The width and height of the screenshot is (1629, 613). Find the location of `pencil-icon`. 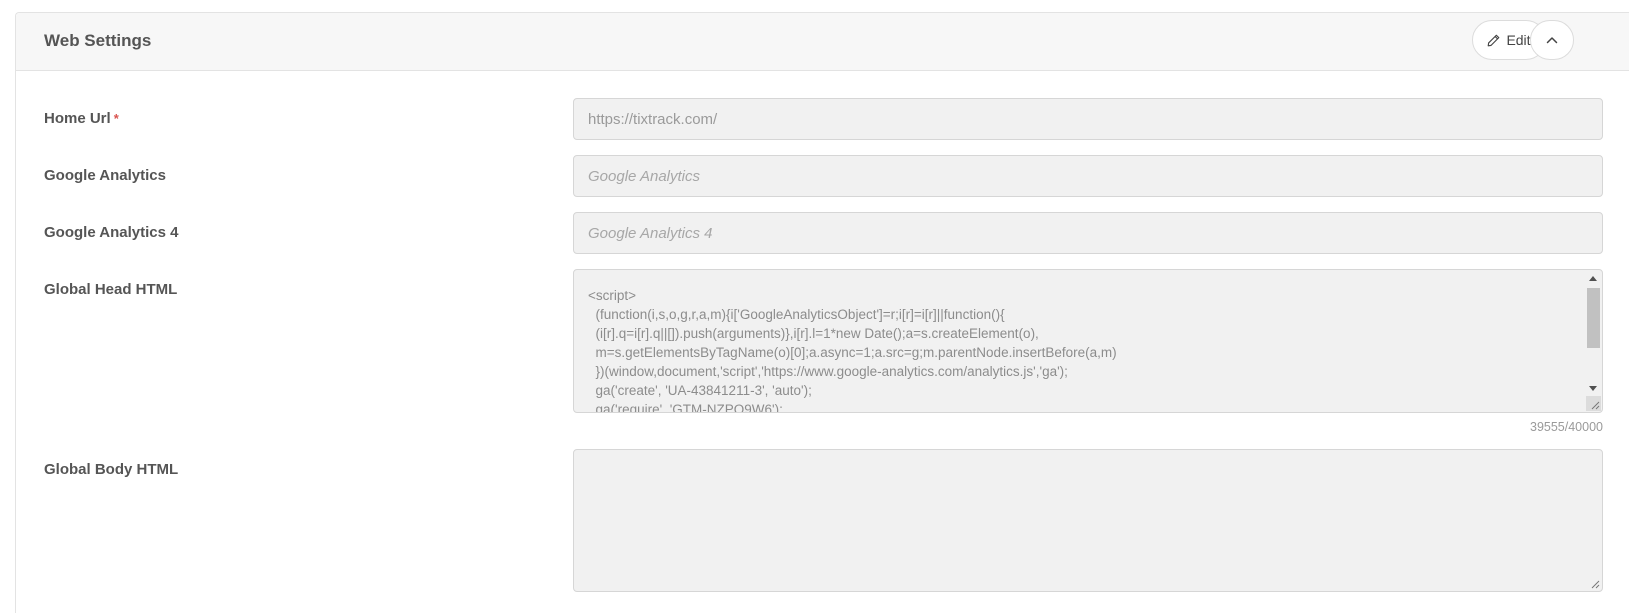

pencil-icon is located at coordinates (1493, 40).